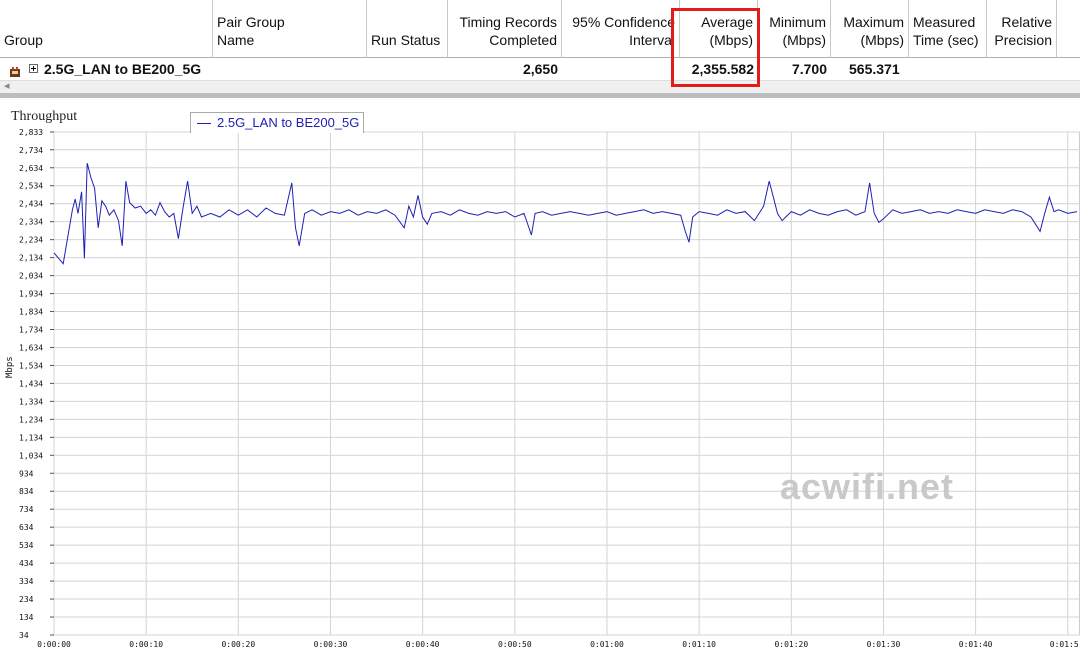  I want to click on watermark: acwifi.net, so click(867, 486).